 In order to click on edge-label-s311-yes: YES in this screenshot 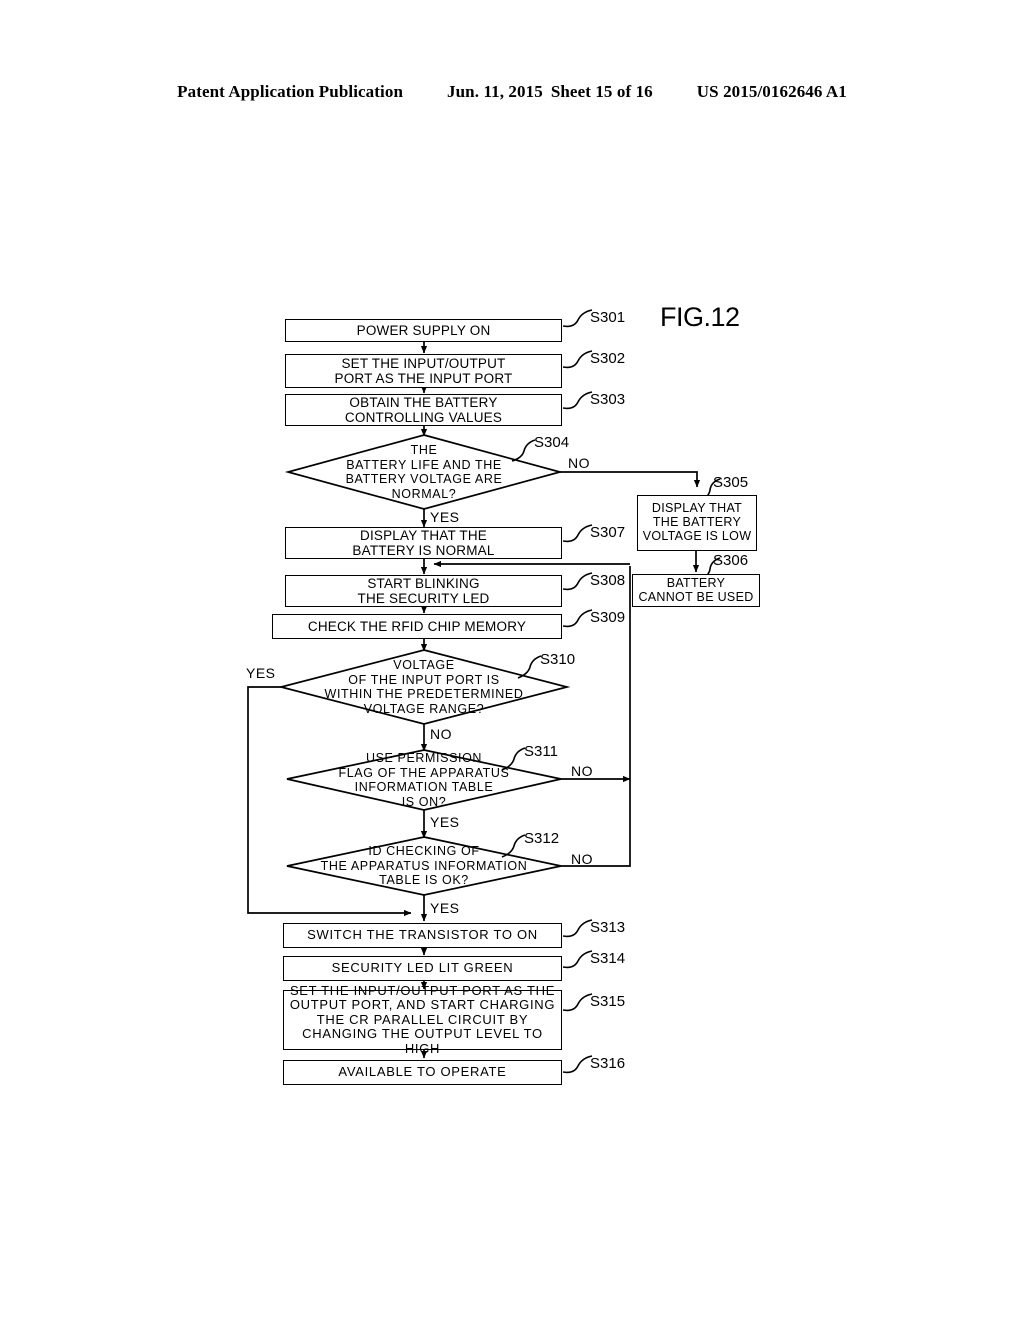, I will do `click(445, 822)`.